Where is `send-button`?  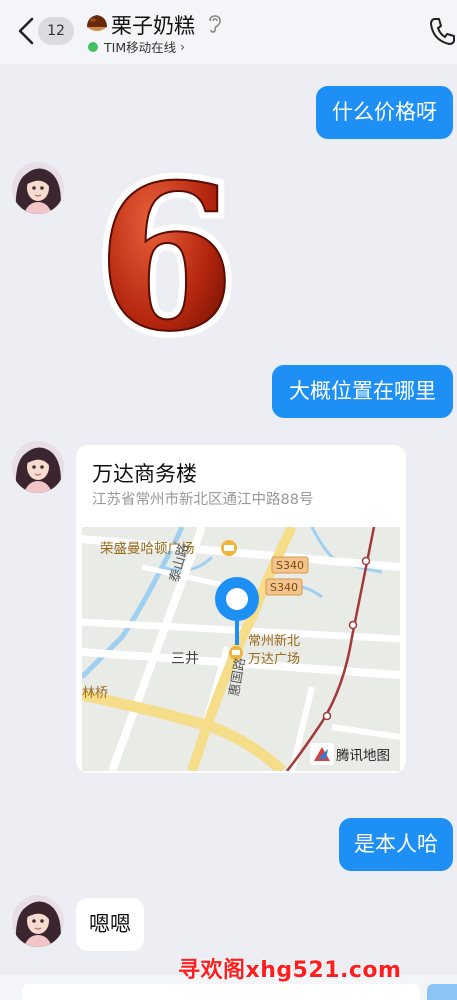 send-button is located at coordinates (442, 992).